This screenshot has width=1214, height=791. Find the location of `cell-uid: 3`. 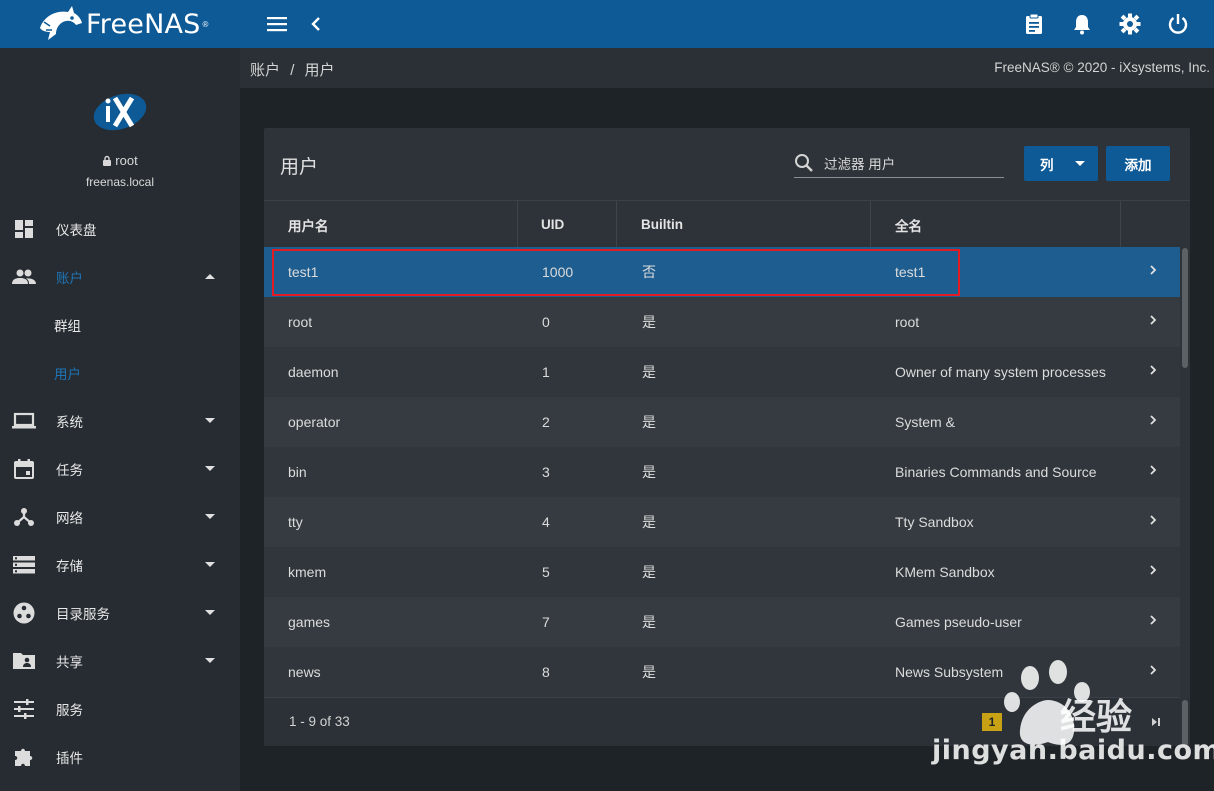

cell-uid: 3 is located at coordinates (546, 472).